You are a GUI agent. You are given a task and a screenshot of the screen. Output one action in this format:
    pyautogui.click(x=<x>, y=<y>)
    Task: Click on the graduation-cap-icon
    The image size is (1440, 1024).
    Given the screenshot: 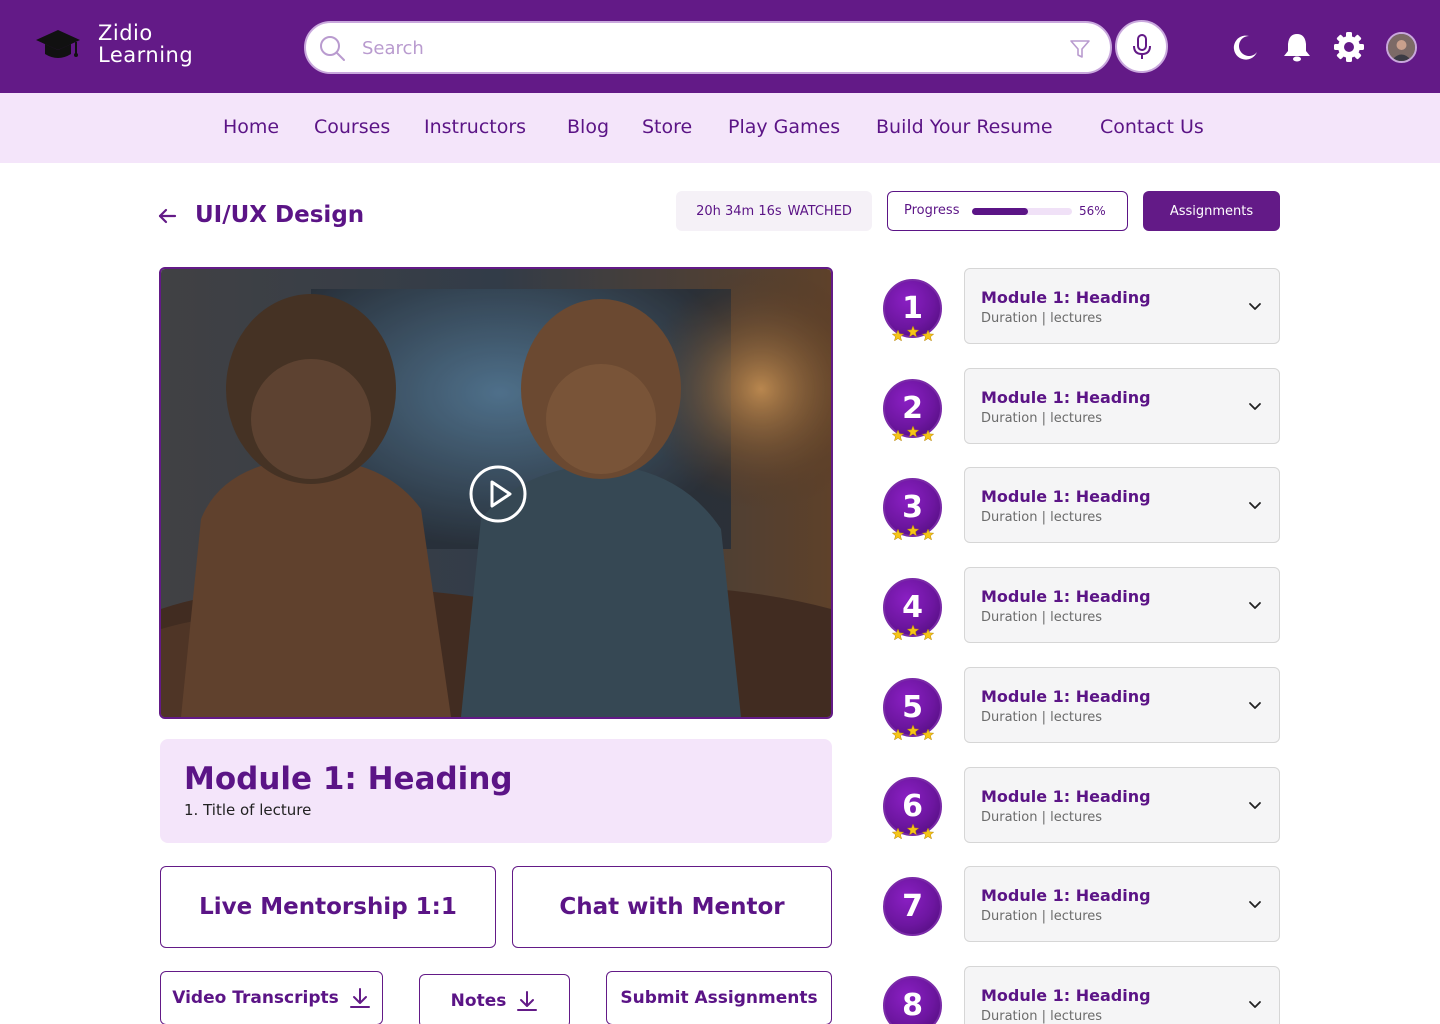 What is the action you would take?
    pyautogui.click(x=58, y=44)
    